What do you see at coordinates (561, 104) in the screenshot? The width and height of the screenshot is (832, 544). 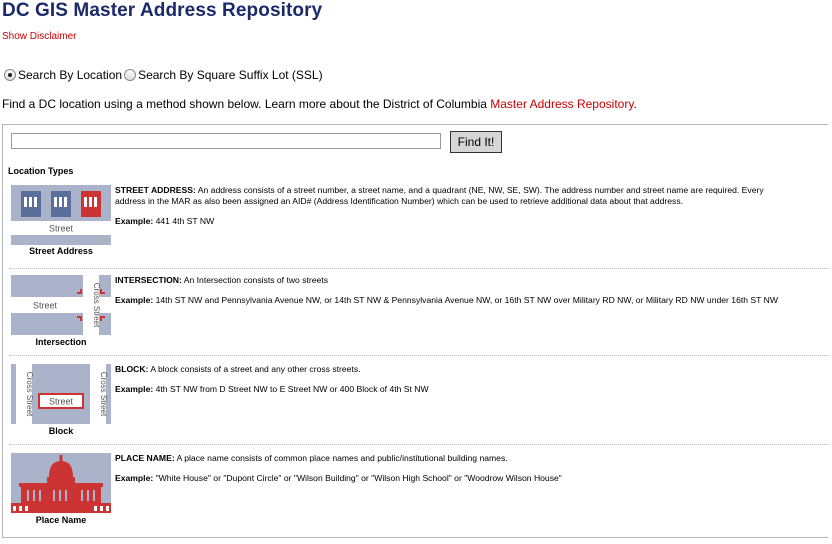 I see `mar-link: Master Address Repository` at bounding box center [561, 104].